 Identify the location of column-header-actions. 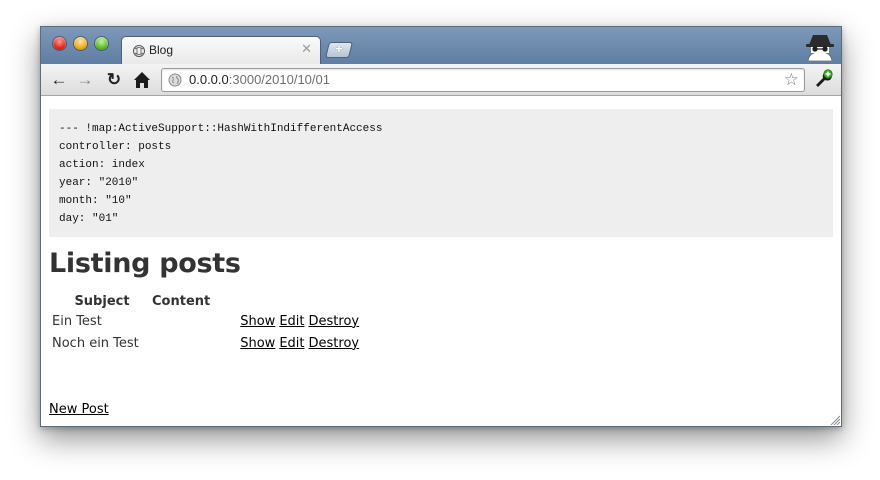
(301, 301).